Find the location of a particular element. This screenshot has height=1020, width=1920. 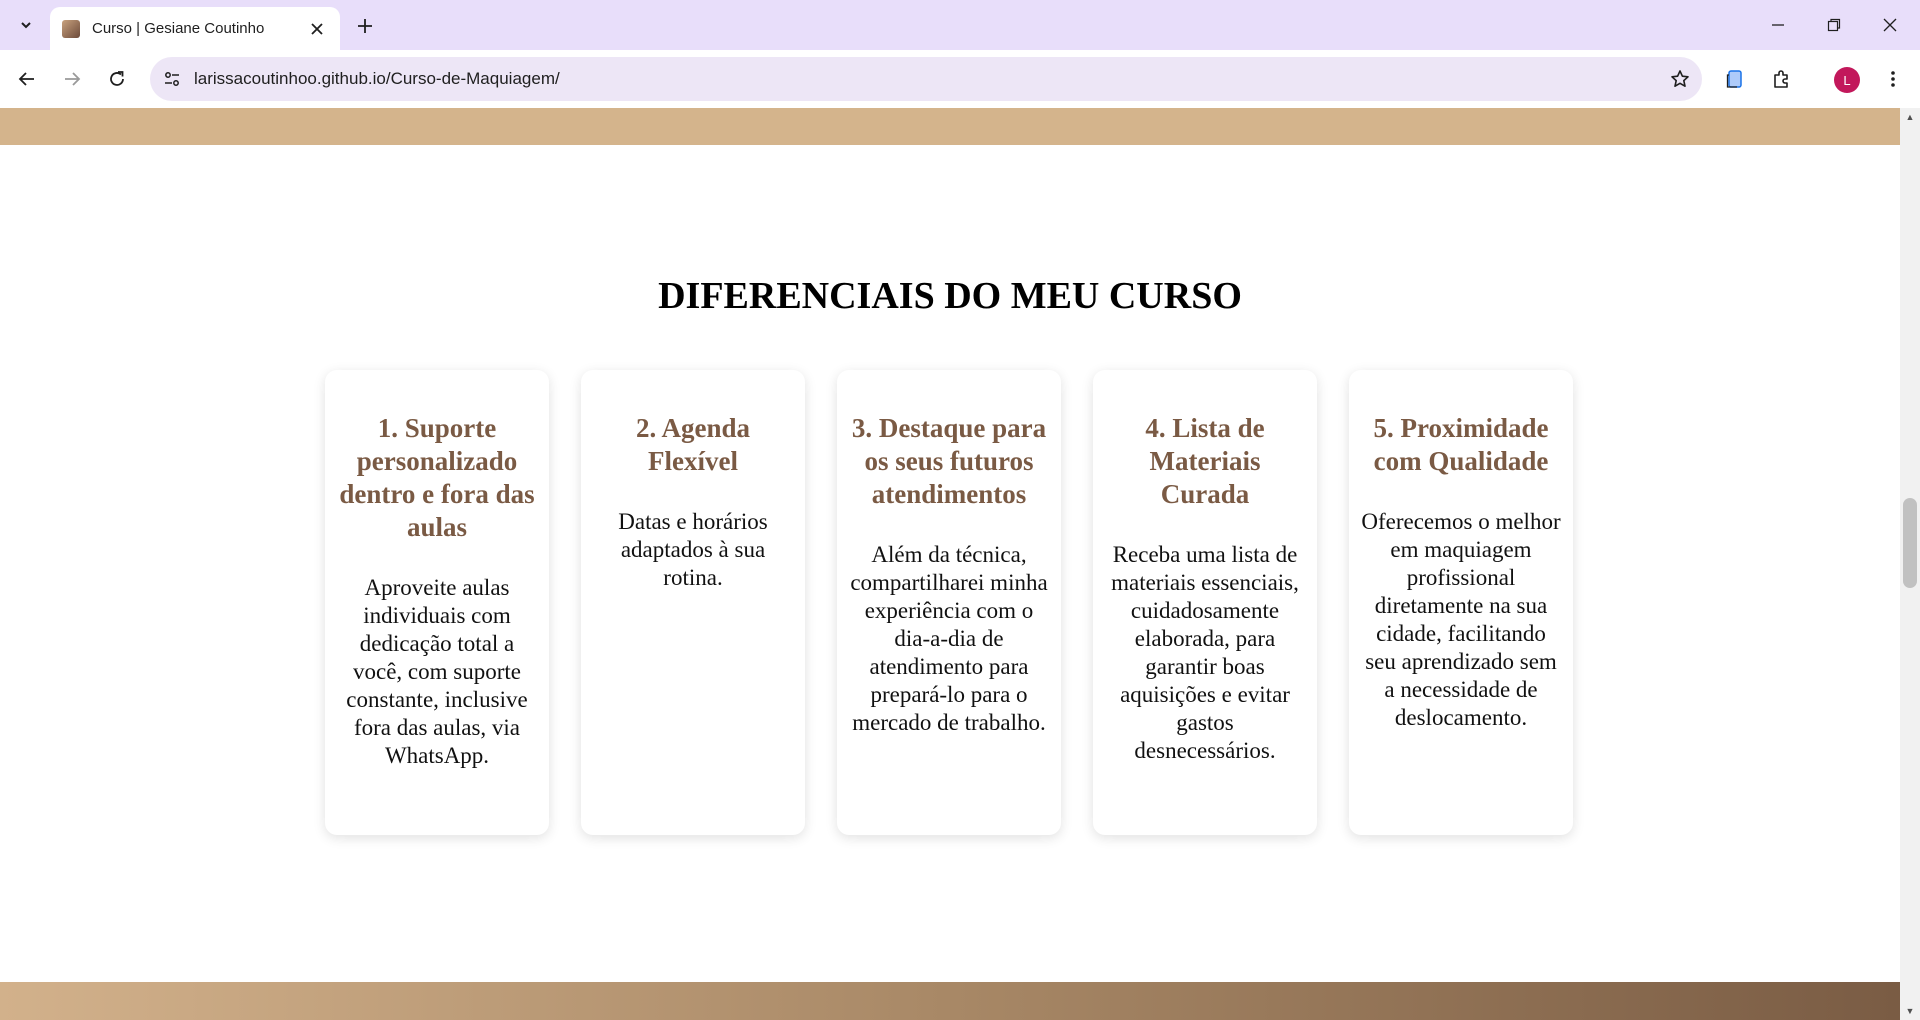

tab-bar: Curso | Gesiane Coutinho is located at coordinates (960, 25).